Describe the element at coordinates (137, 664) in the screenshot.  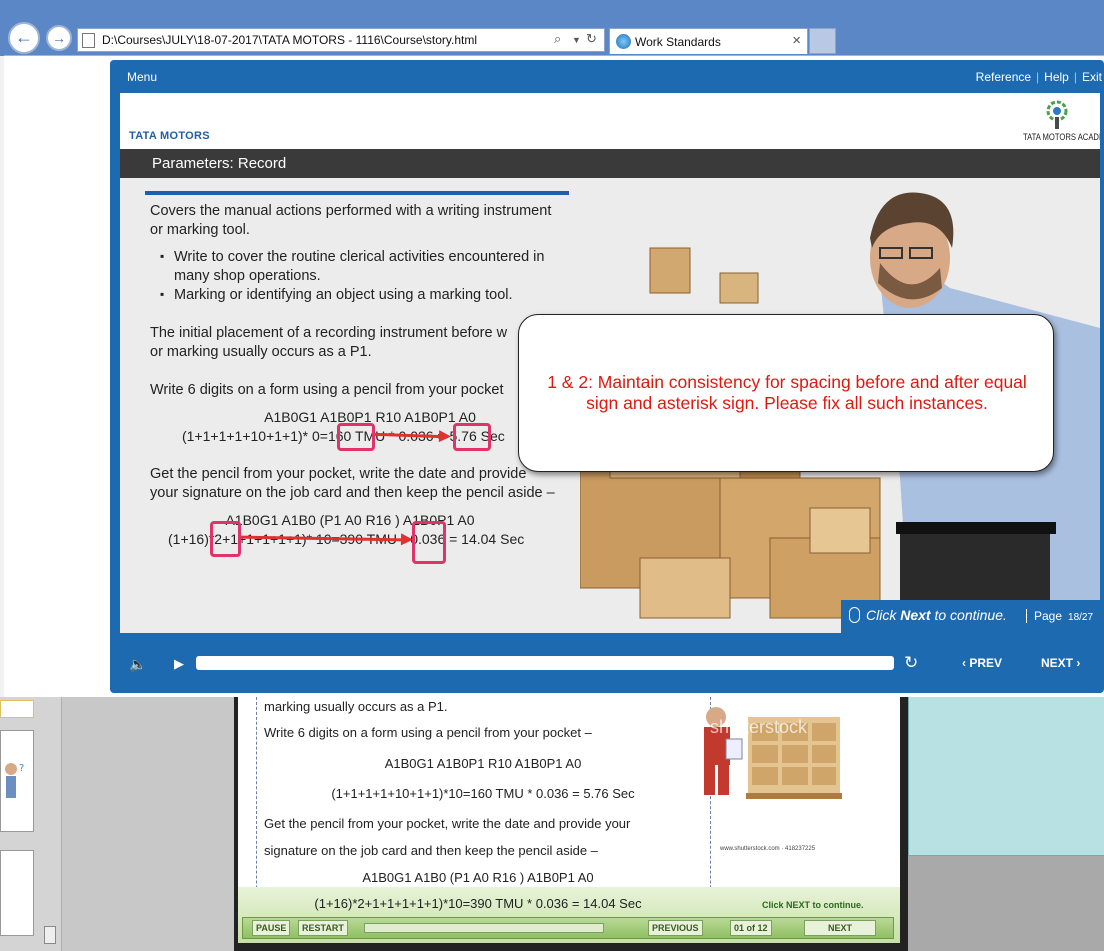
I see `speaker-icon: 🔈` at that location.